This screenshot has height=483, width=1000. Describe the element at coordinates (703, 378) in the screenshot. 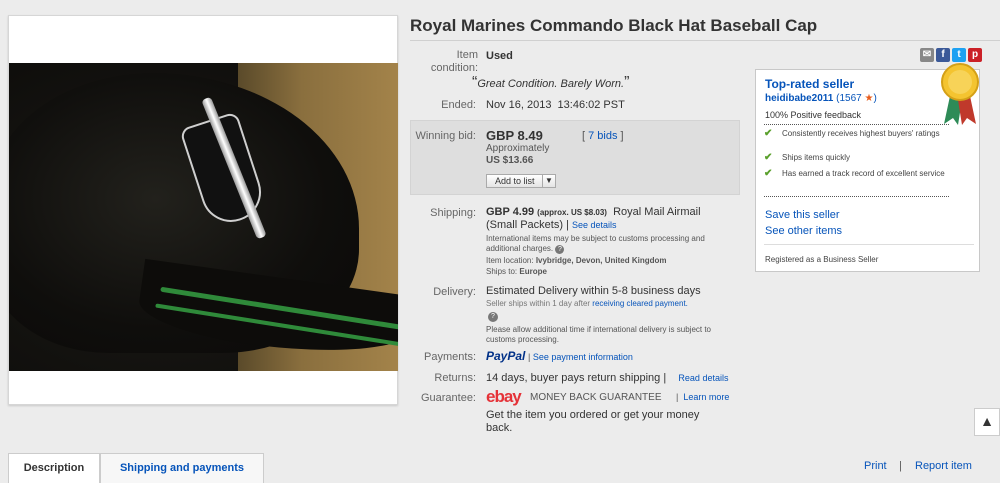

I see `returns-read-details-link: Read details` at that location.